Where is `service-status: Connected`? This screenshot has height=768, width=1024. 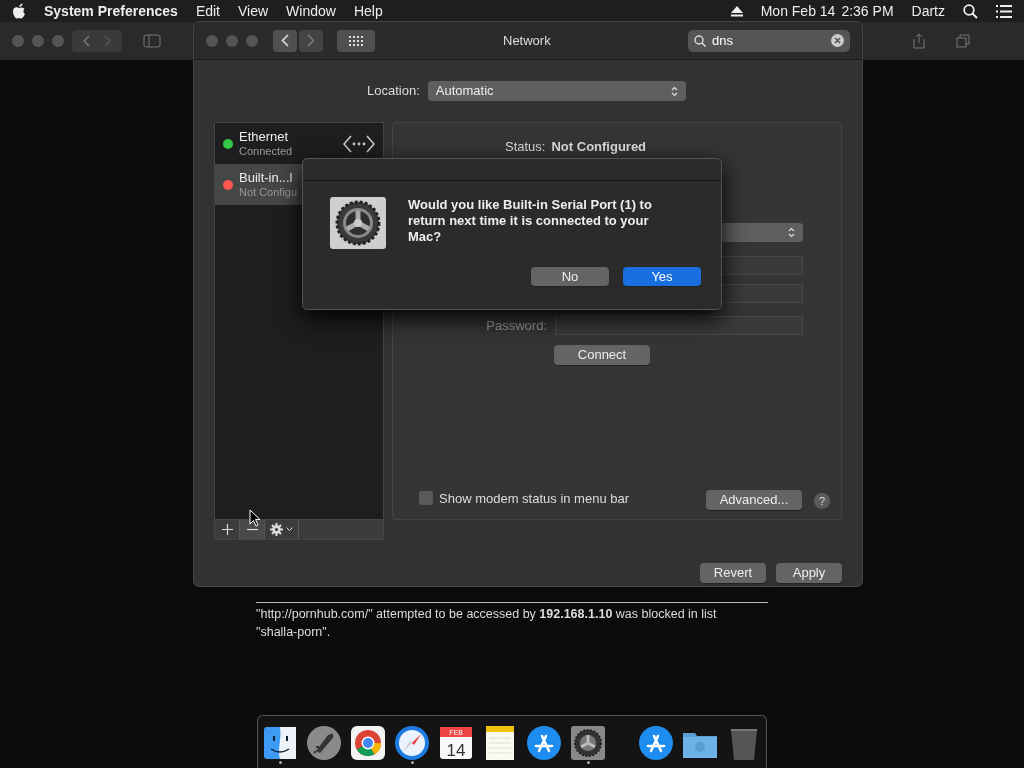
service-status: Connected is located at coordinates (266, 150).